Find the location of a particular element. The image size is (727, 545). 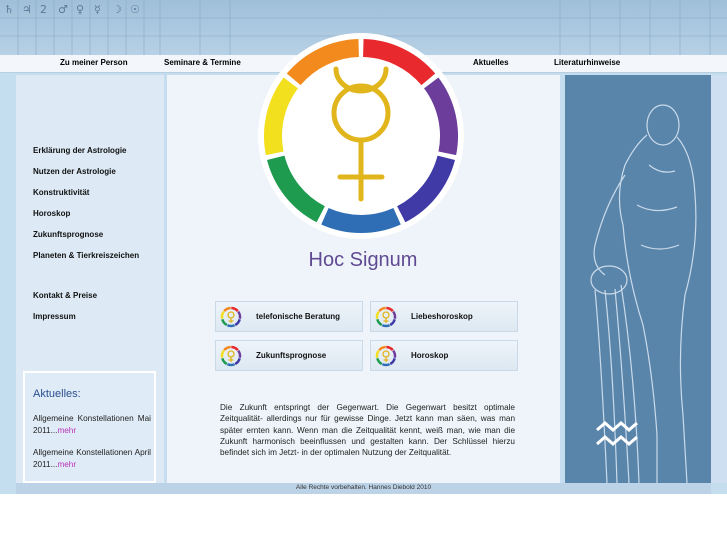

mercury-symbol: ☿ is located at coordinates (97, 9).